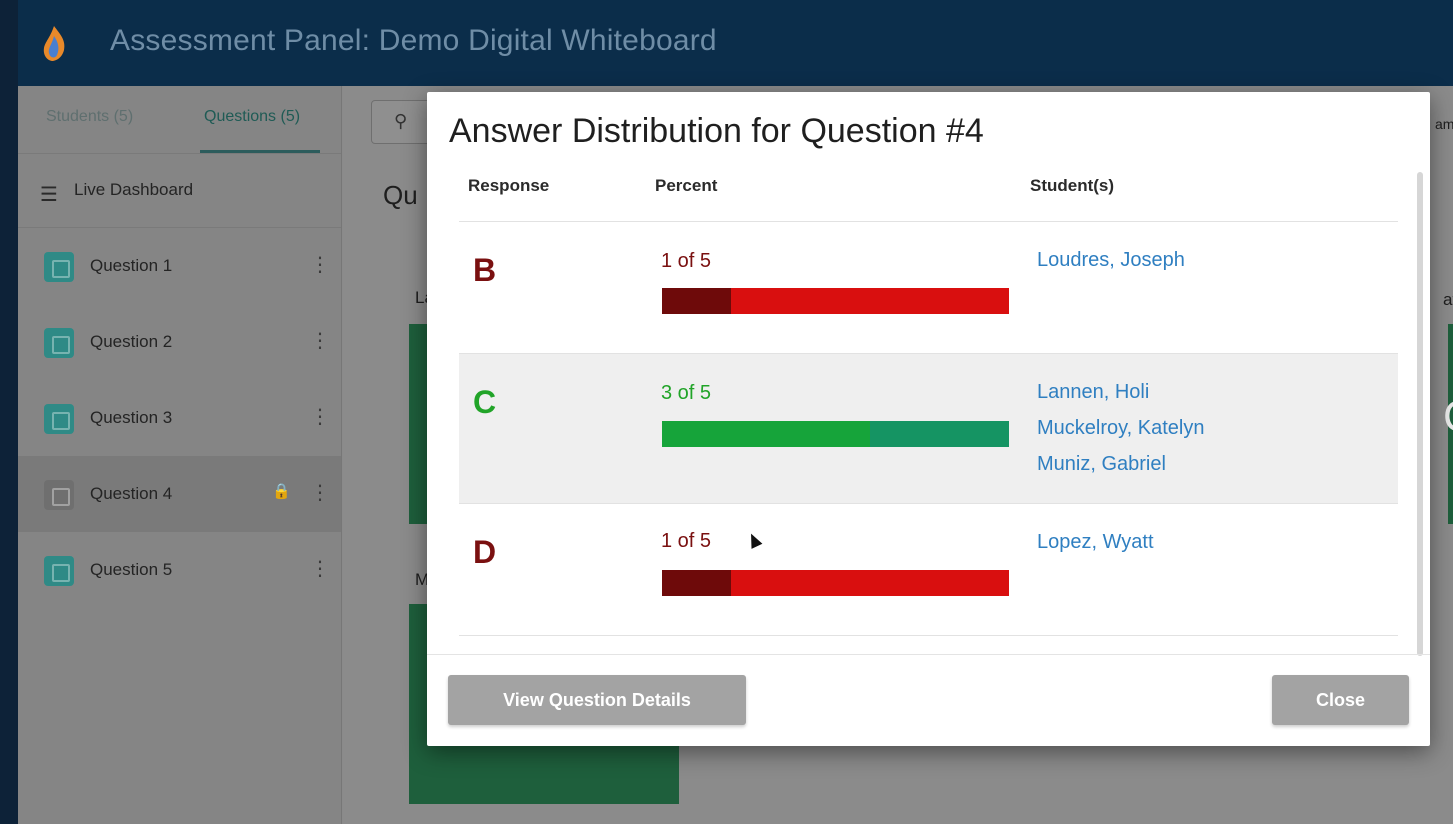 Image resolution: width=1453 pixels, height=824 pixels. Describe the element at coordinates (1420, 414) in the screenshot. I see `dialog-scrollbar` at that location.